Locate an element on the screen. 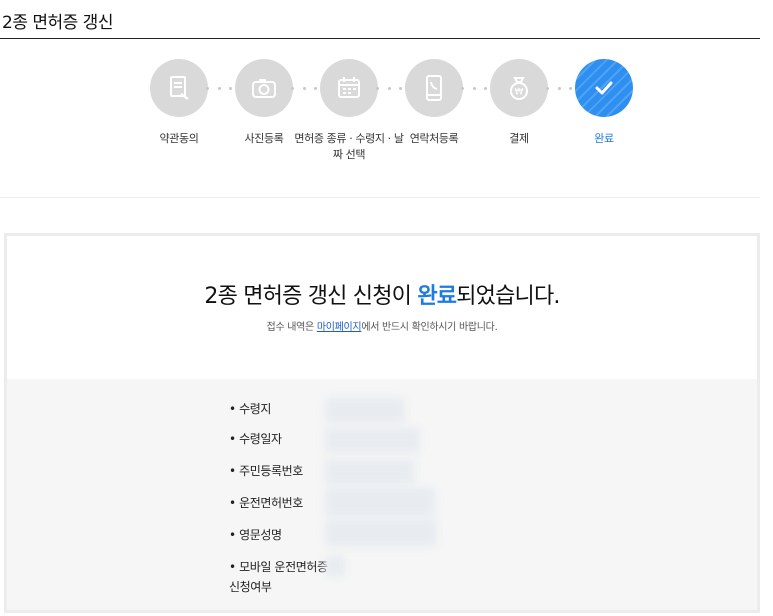  headline-text-end: 되었습니다. is located at coordinates (508, 296).